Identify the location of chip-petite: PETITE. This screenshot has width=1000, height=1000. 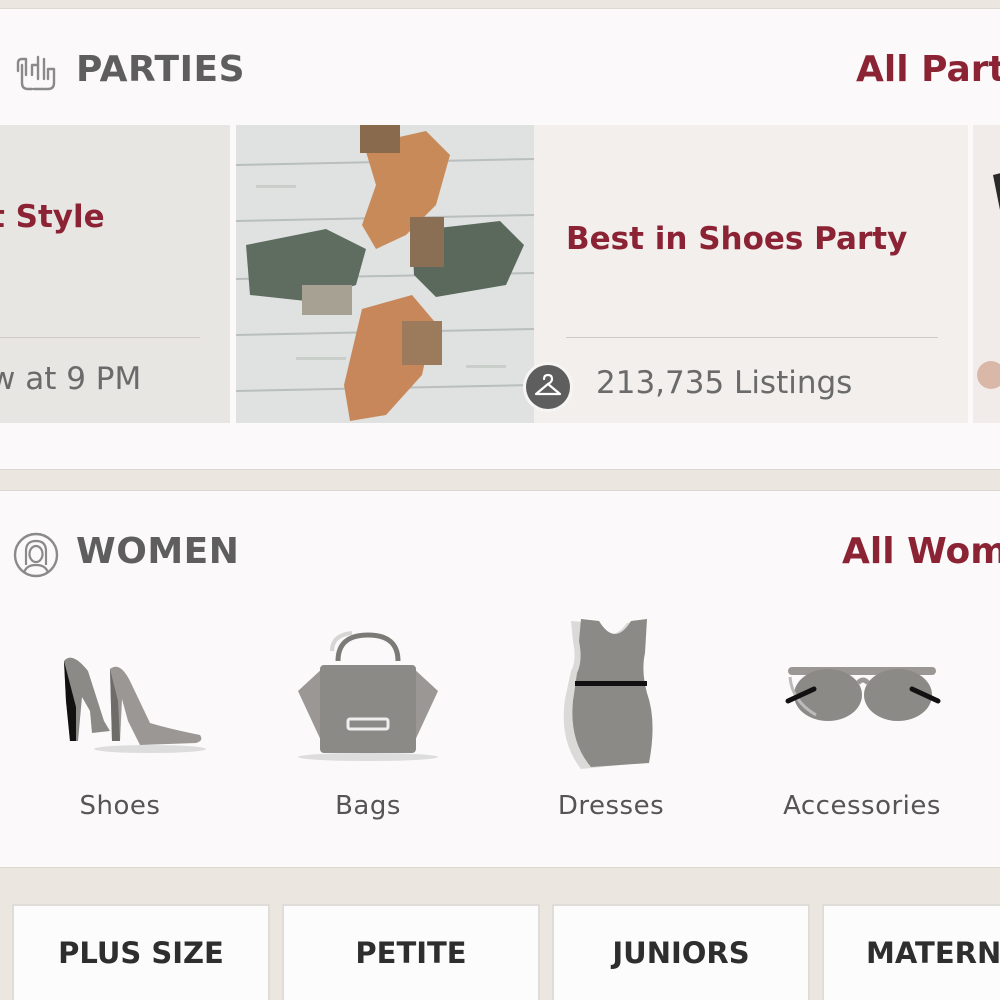
(411, 952).